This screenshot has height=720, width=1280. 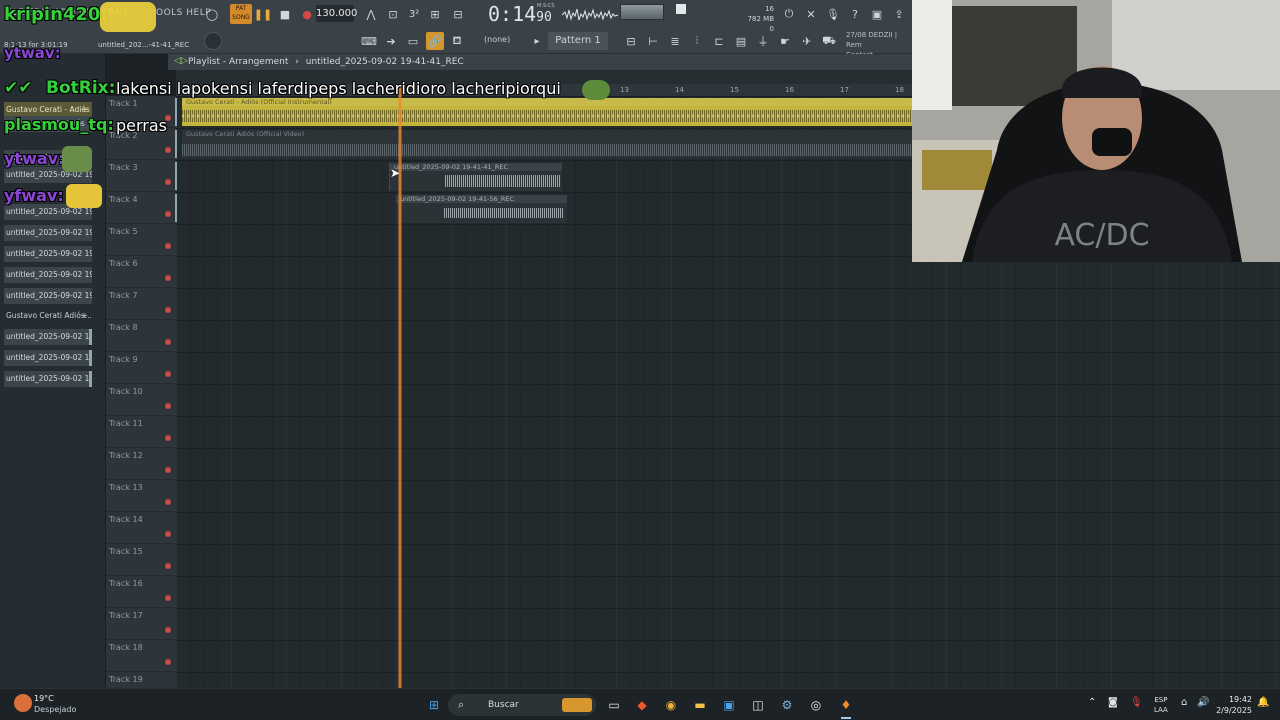 I want to click on track-header: Track 13, so click(x=141, y=496).